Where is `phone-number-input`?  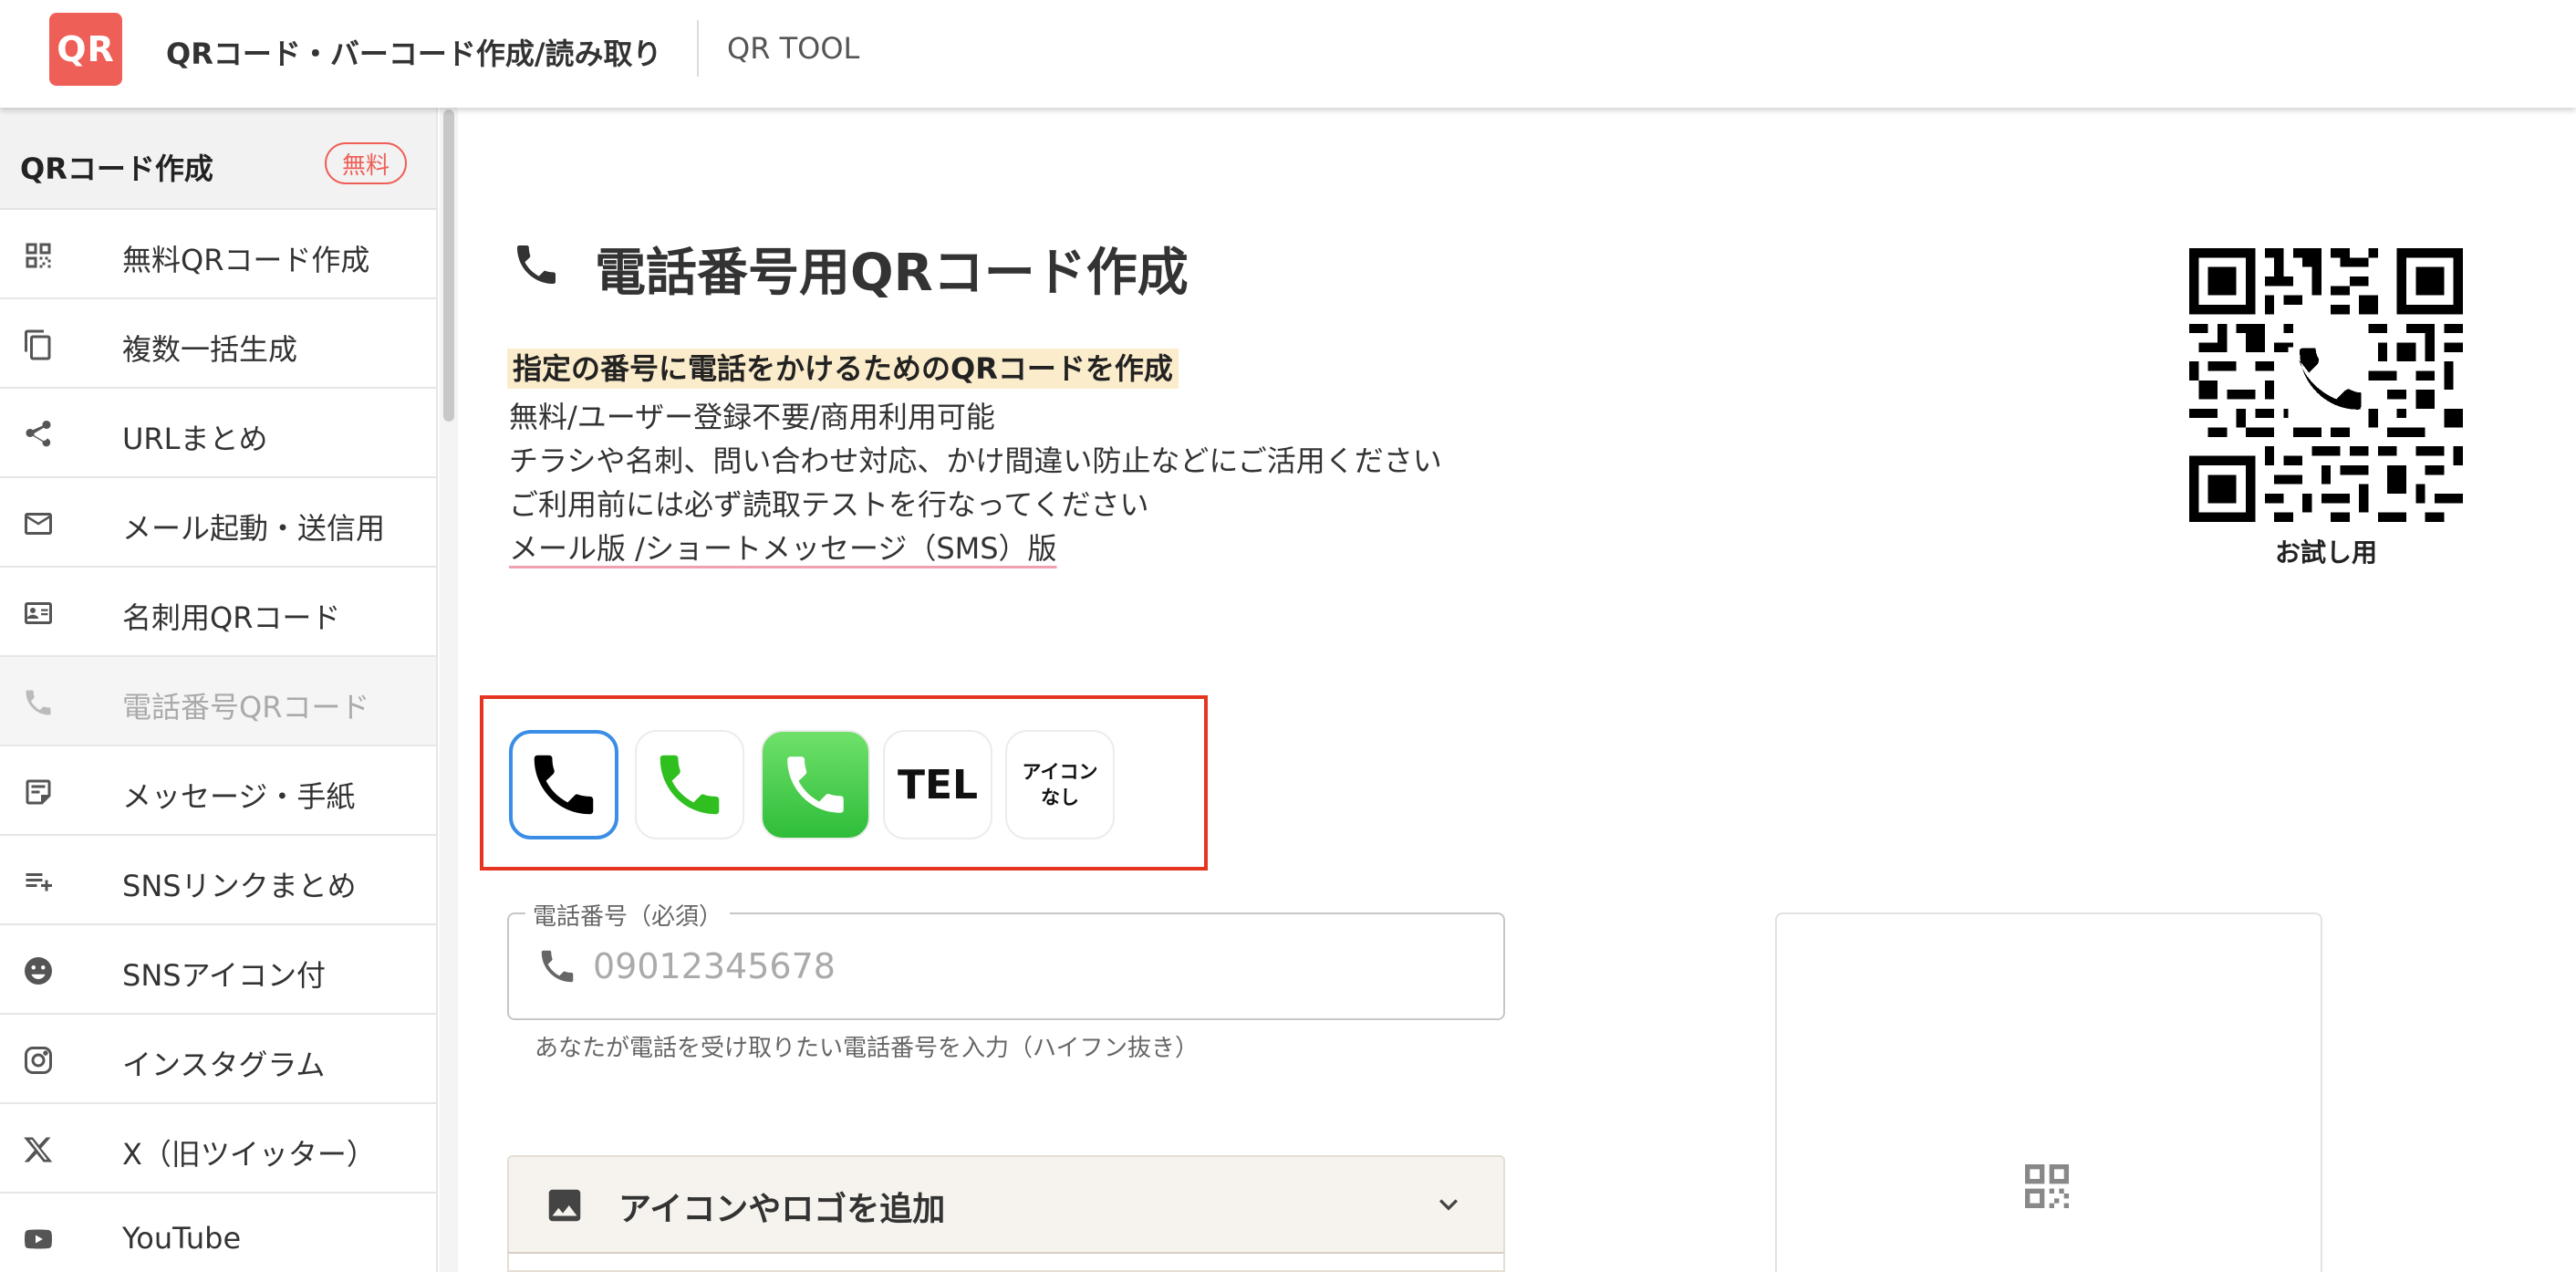
phone-number-input is located at coordinates (1031, 966).